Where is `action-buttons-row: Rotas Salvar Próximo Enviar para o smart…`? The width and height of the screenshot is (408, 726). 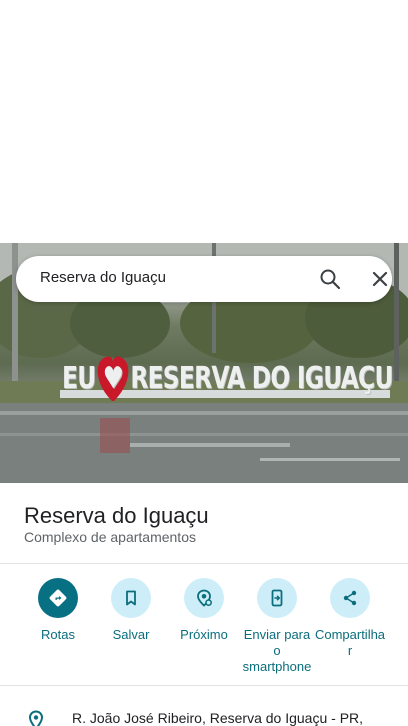 action-buttons-row: Rotas Salvar Próximo Enviar para o smart… is located at coordinates (204, 628).